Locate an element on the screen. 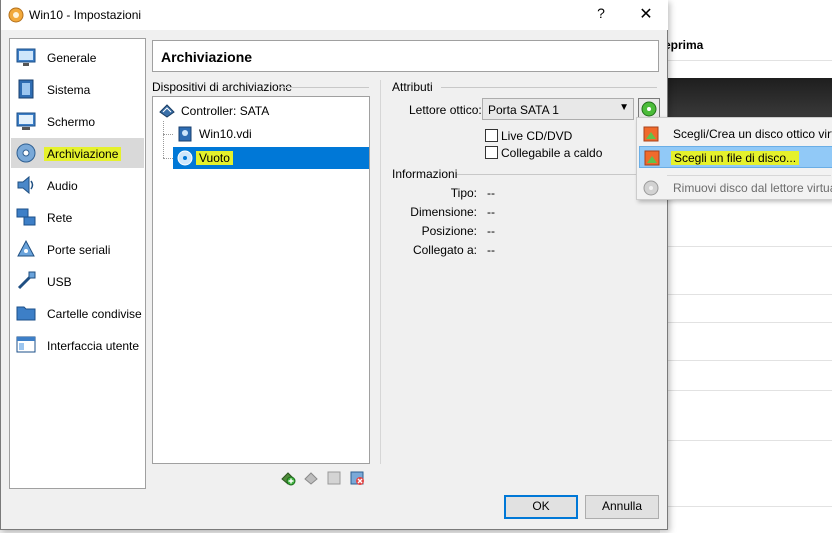  highlight-marker: Archiviazione is located at coordinates (83, 154).